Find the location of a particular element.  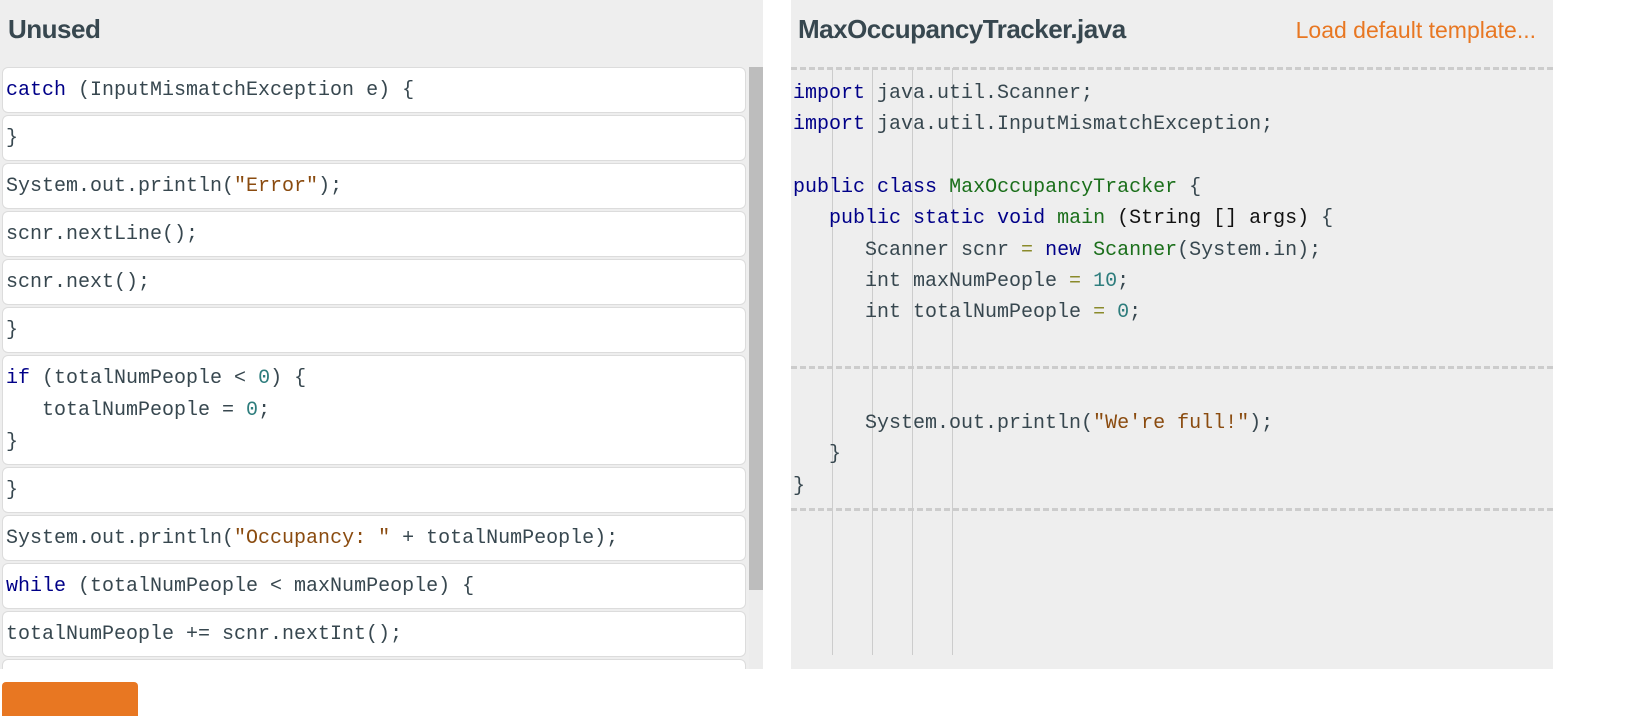

code-keyword: class is located at coordinates (907, 187).